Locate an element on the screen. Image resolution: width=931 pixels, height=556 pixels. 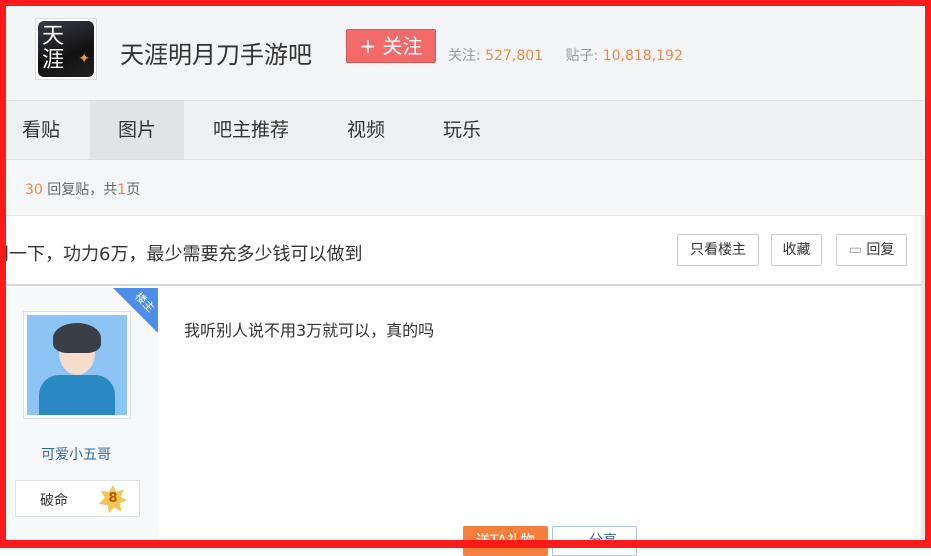
thread-title: 问一下，功力6万，最少需要充多少钱可以做到 is located at coordinates (181, 254).